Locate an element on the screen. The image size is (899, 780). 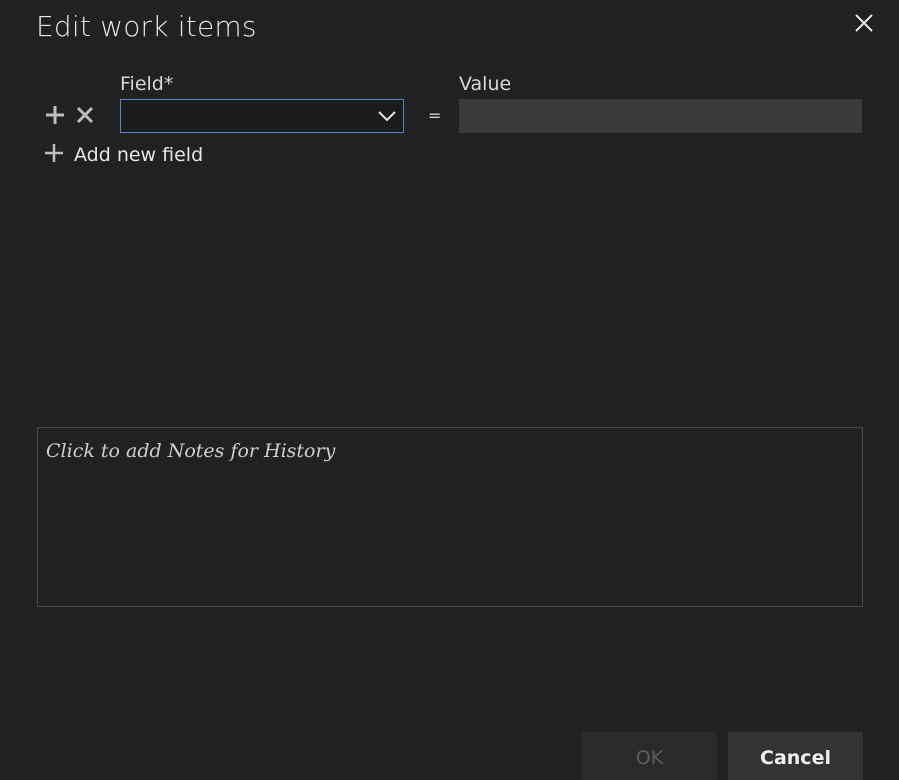
dialog-title: Edit work items is located at coordinates (146, 26).